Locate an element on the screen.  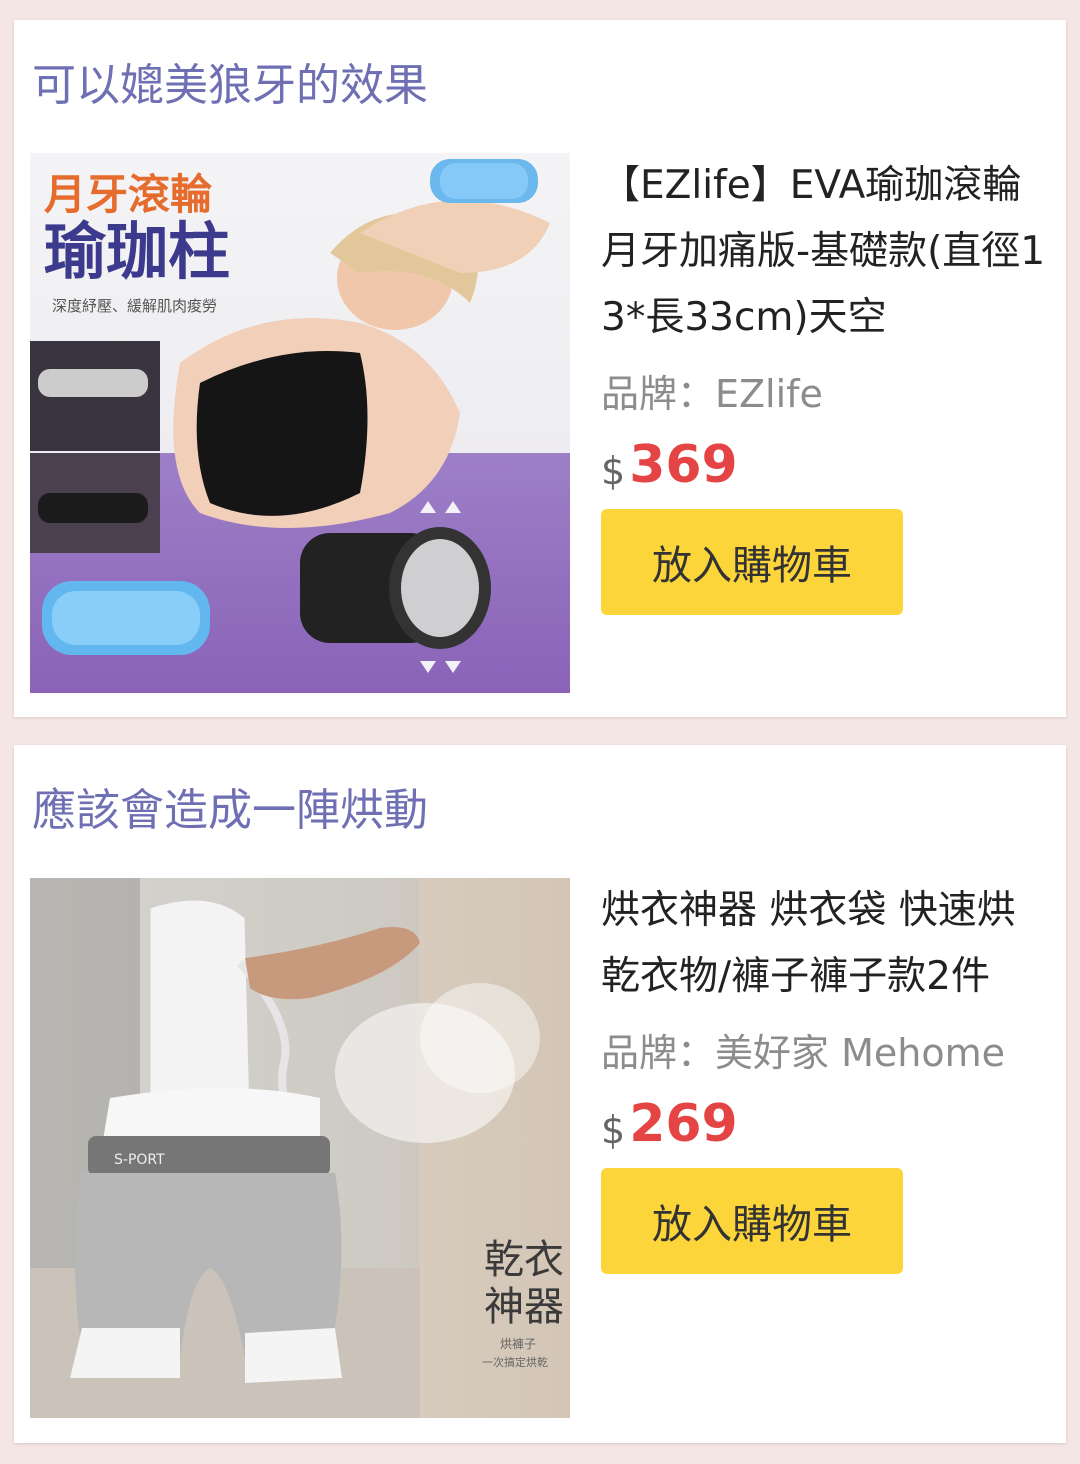
product-brand: 品牌：EZlife is located at coordinates (712, 394).